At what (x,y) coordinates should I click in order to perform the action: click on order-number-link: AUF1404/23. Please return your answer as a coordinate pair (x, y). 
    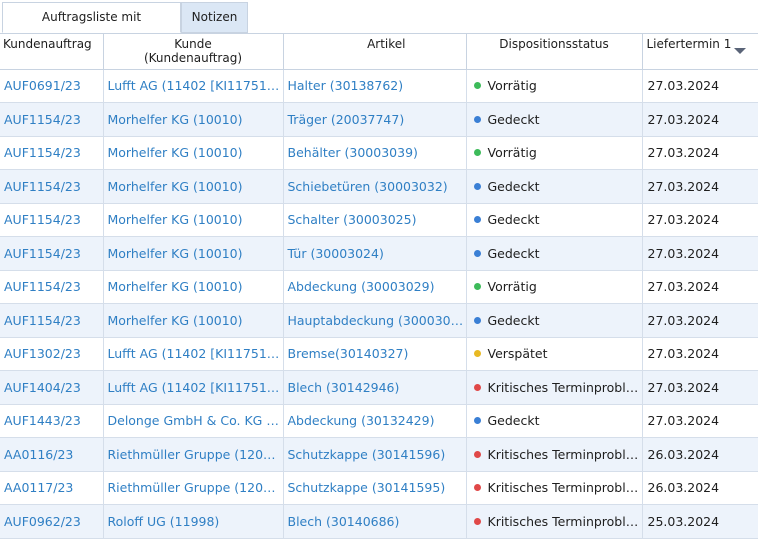
    Looking at the image, I should click on (52, 387).